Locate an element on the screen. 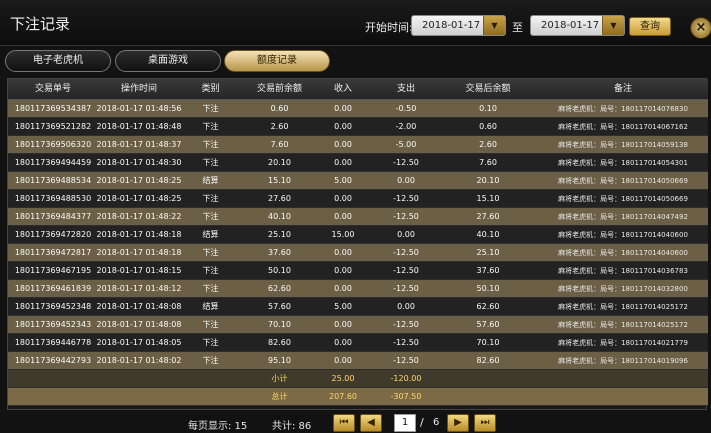 This screenshot has width=711, height=433. after-balance-cell: 37.60 is located at coordinates (488, 270).